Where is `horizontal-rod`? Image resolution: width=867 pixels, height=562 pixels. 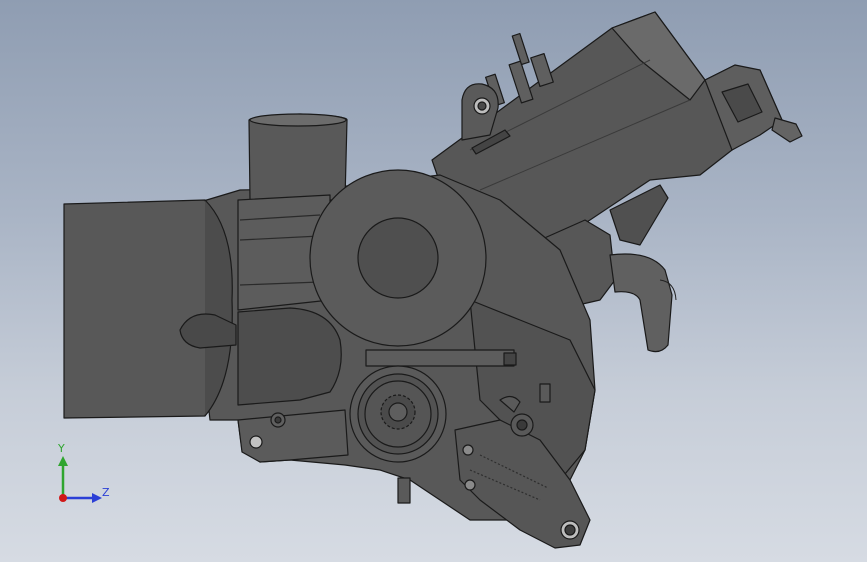
horizontal-rod is located at coordinates (440, 358).